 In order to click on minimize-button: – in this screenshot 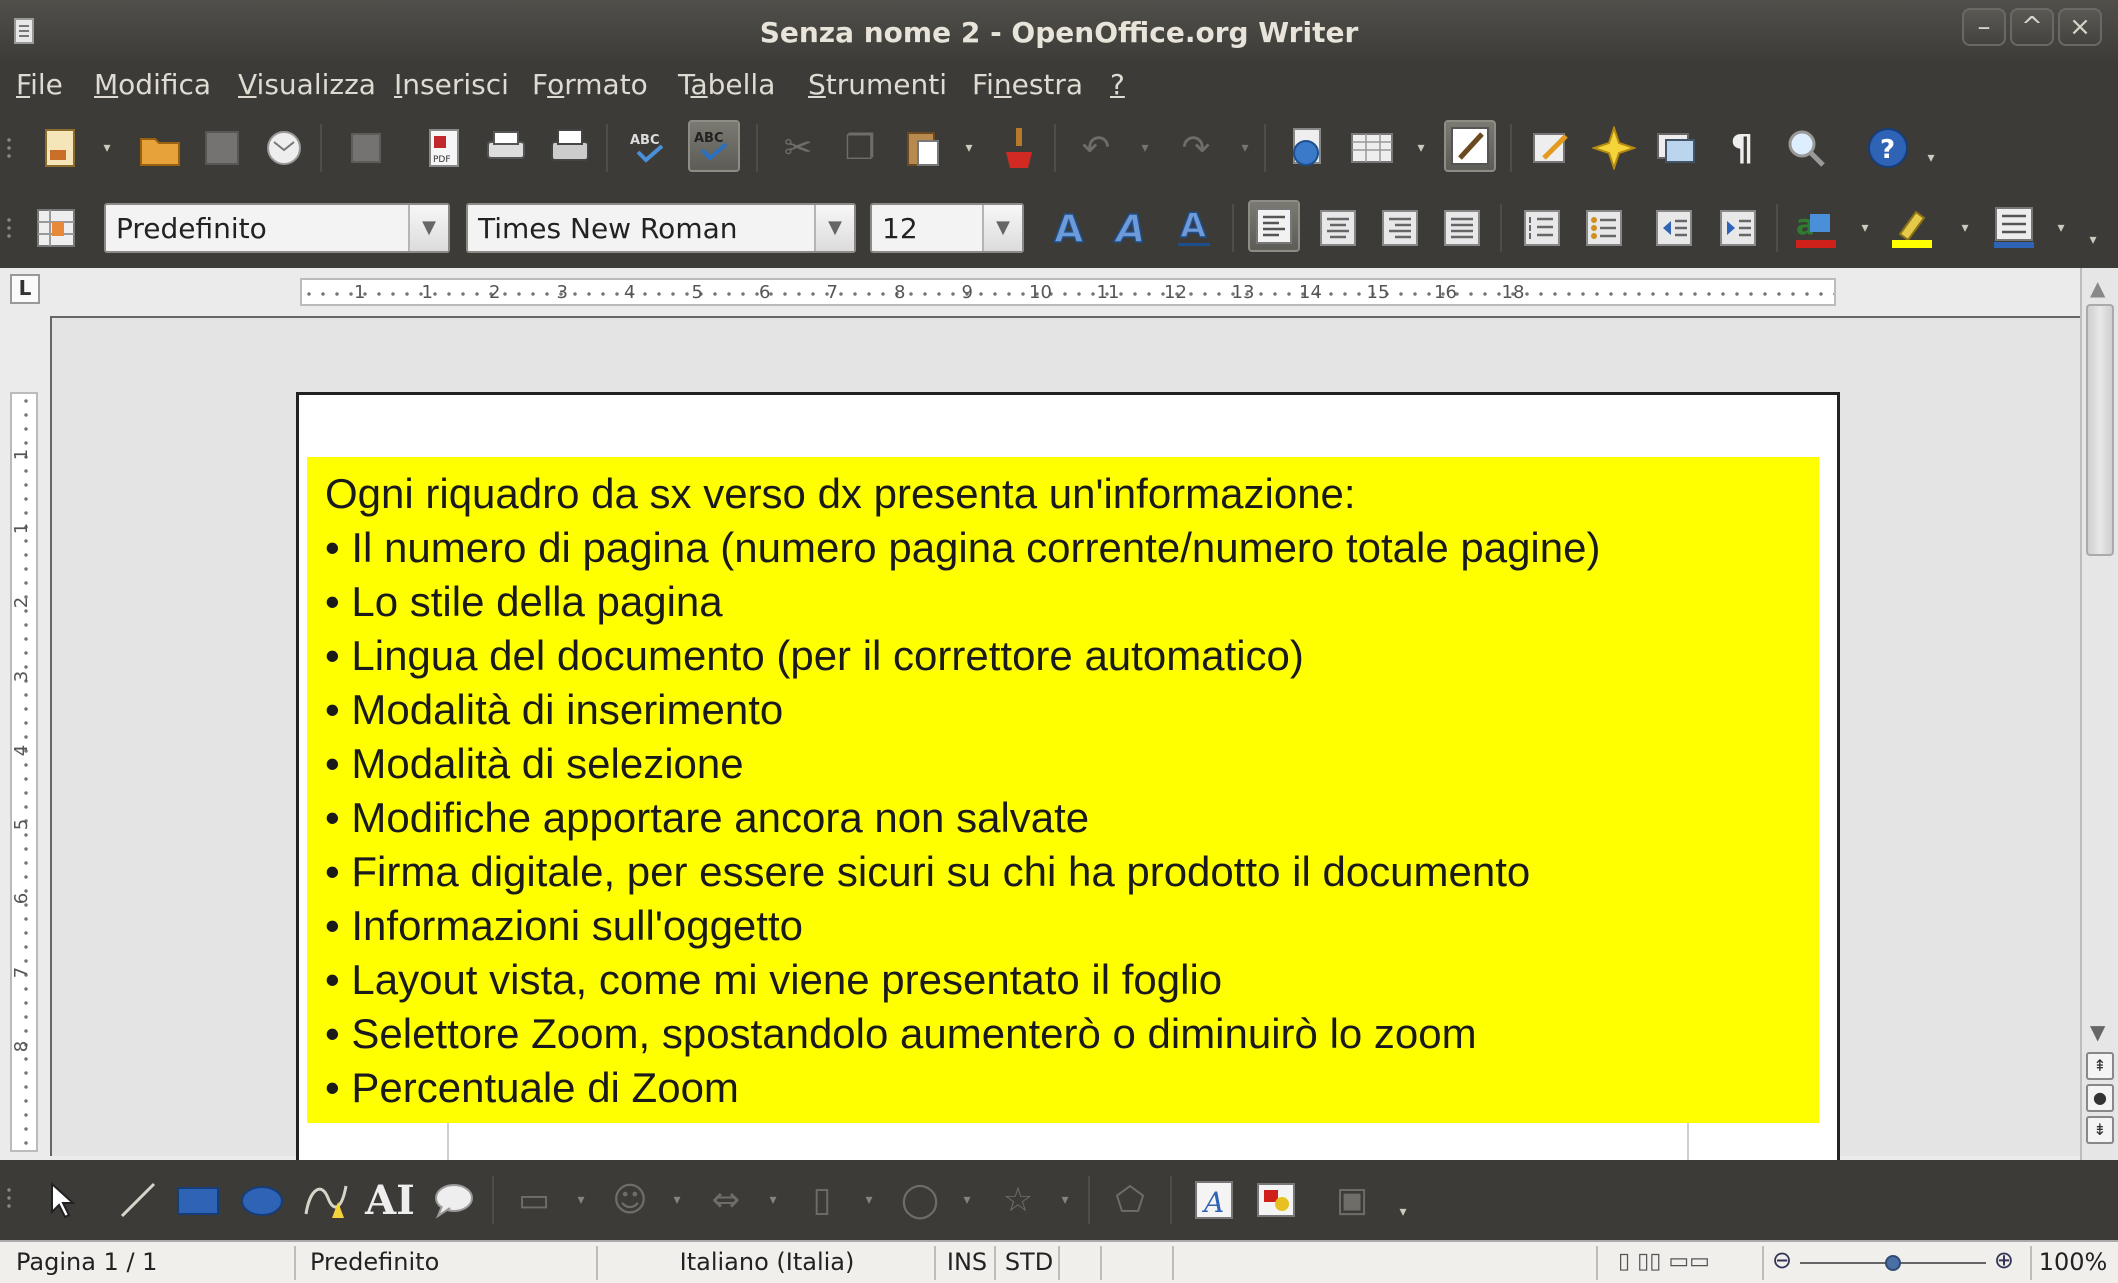, I will do `click(1984, 27)`.